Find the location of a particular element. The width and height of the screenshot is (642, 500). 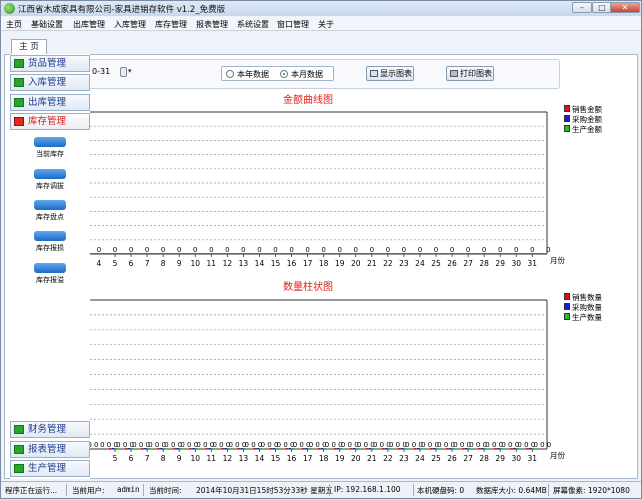

sidebar-section-label: 生产管理 is located at coordinates (47, 468).